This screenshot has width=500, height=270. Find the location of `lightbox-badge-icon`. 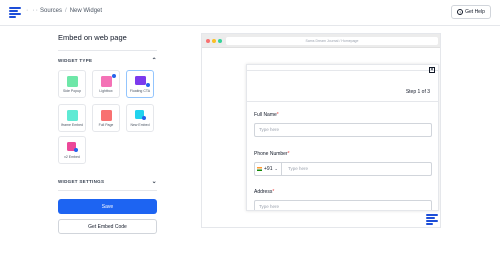

lightbox-badge-icon is located at coordinates (114, 76).